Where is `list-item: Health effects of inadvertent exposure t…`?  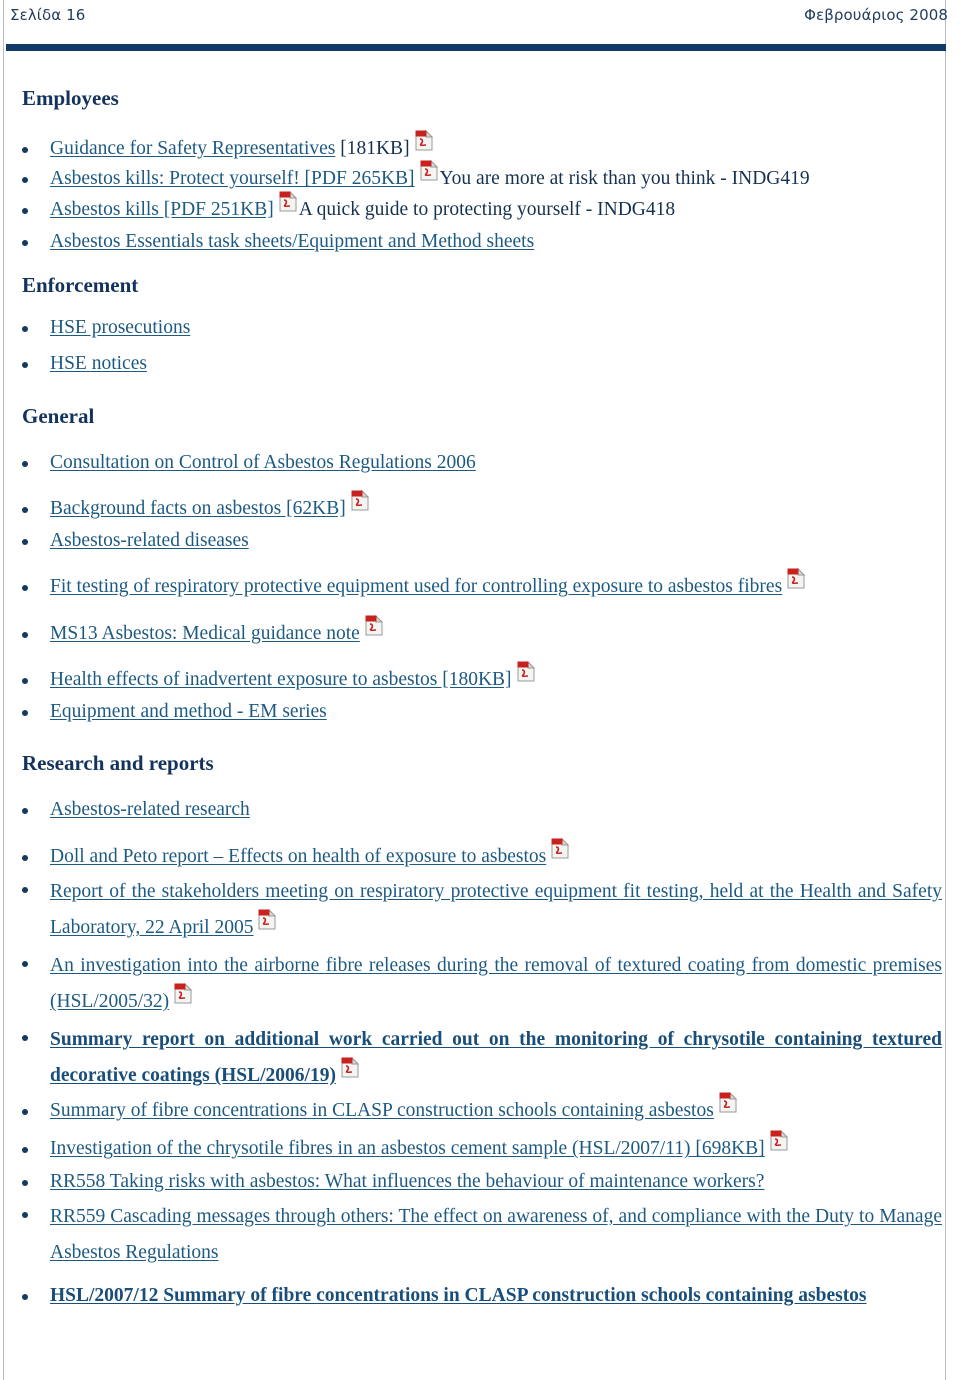 list-item: Health effects of inadvertent exposure t… is located at coordinates (480, 677).